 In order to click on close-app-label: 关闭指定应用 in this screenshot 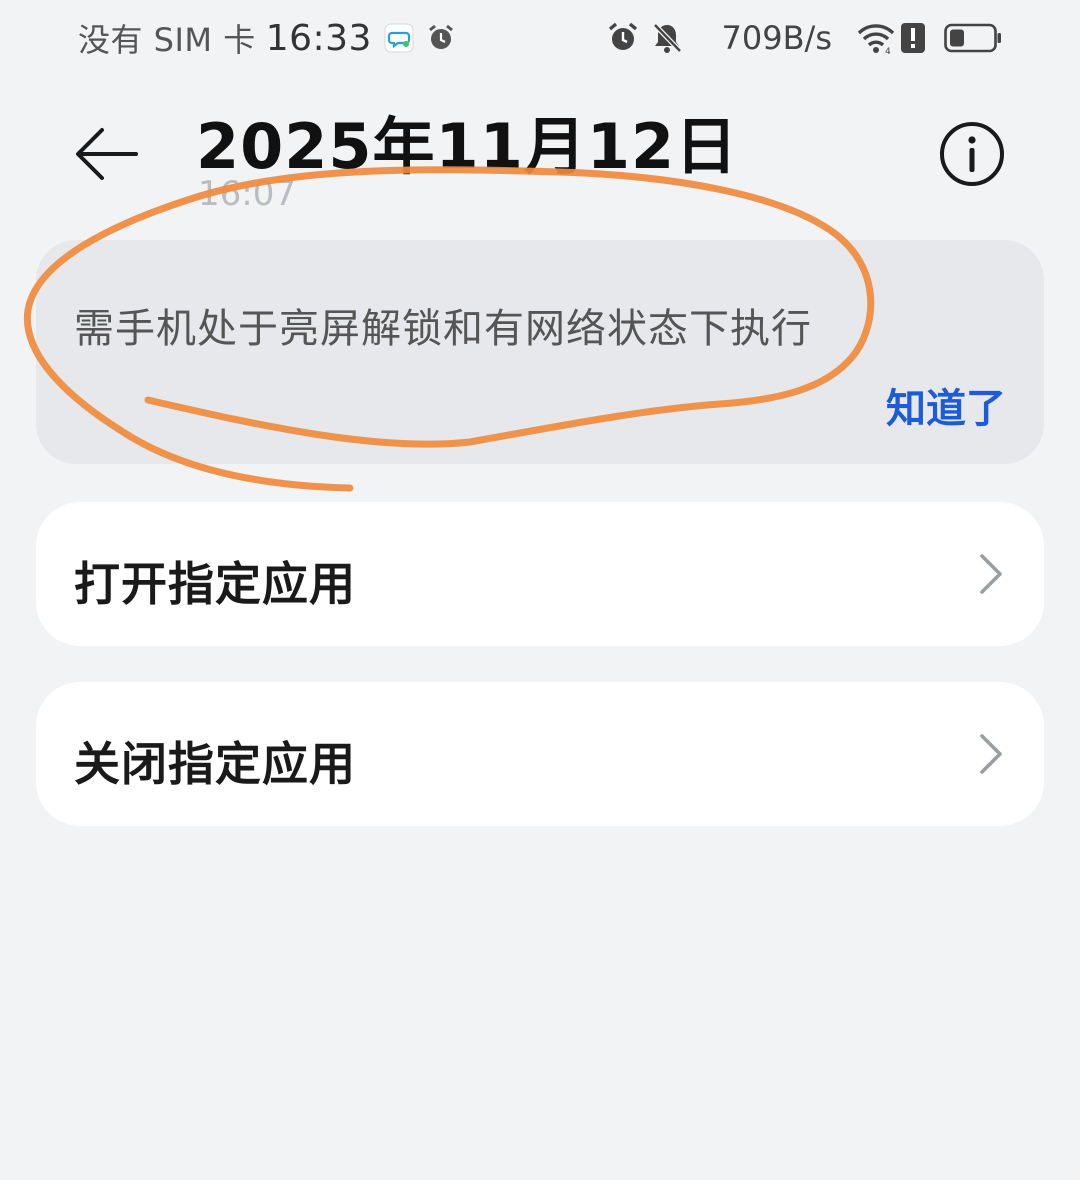, I will do `click(215, 764)`.